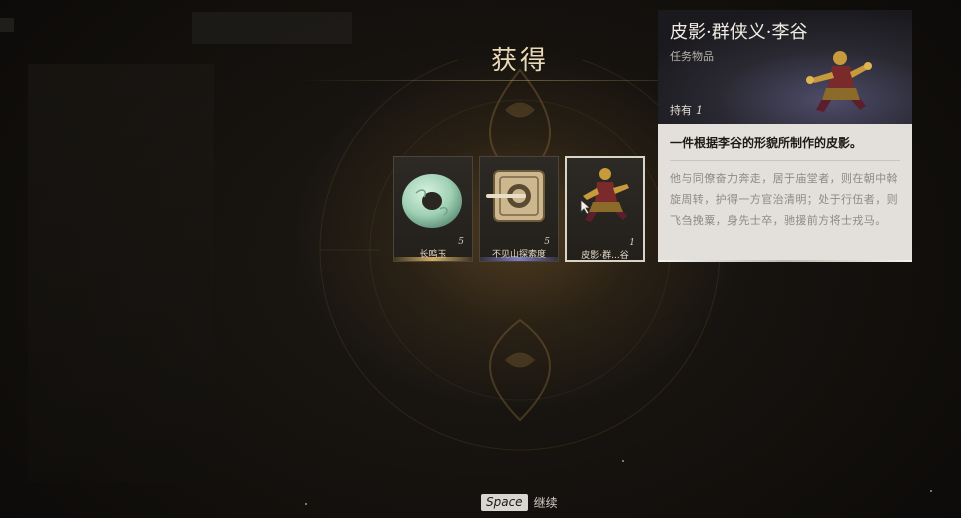  Describe the element at coordinates (681, 110) in the screenshot. I see `hold-label: 持有` at that location.